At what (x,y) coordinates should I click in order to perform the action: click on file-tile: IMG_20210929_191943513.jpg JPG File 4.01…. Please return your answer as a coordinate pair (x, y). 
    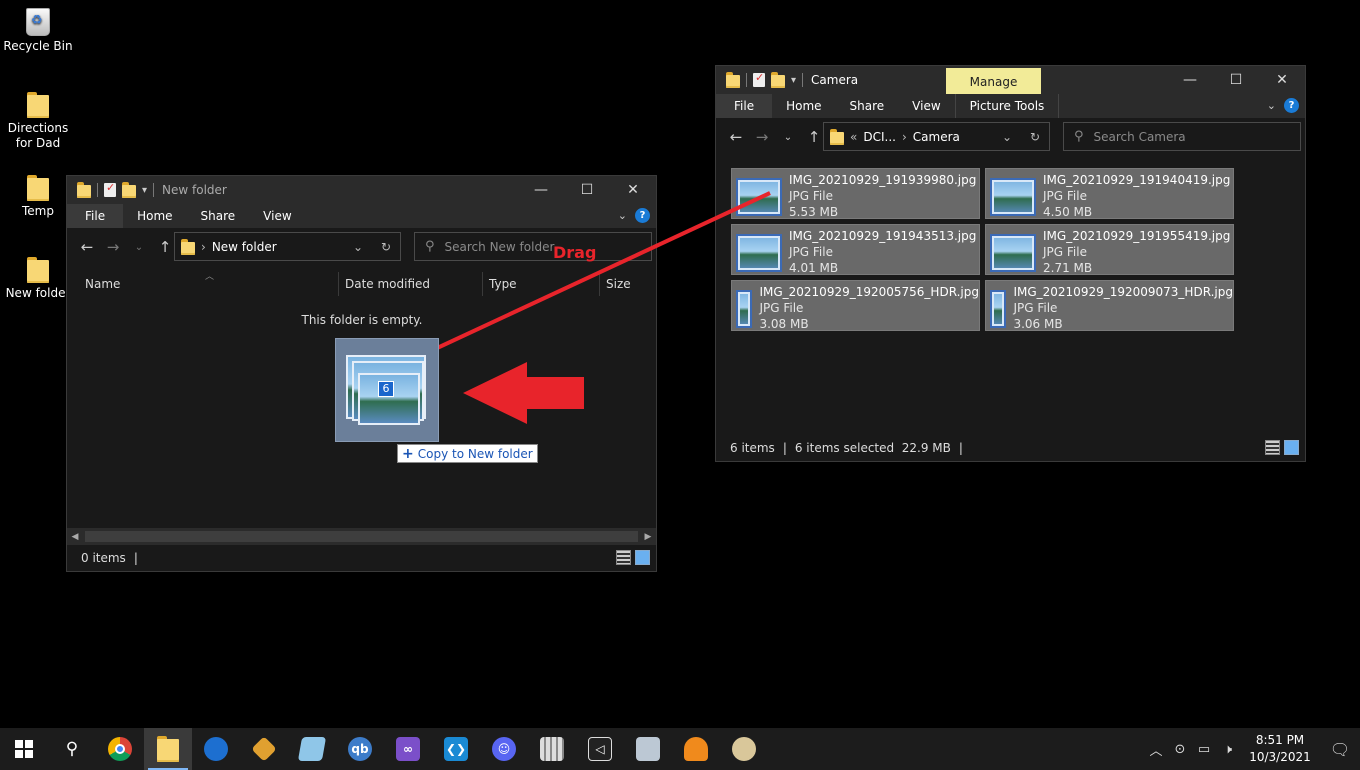
    Looking at the image, I should click on (855, 249).